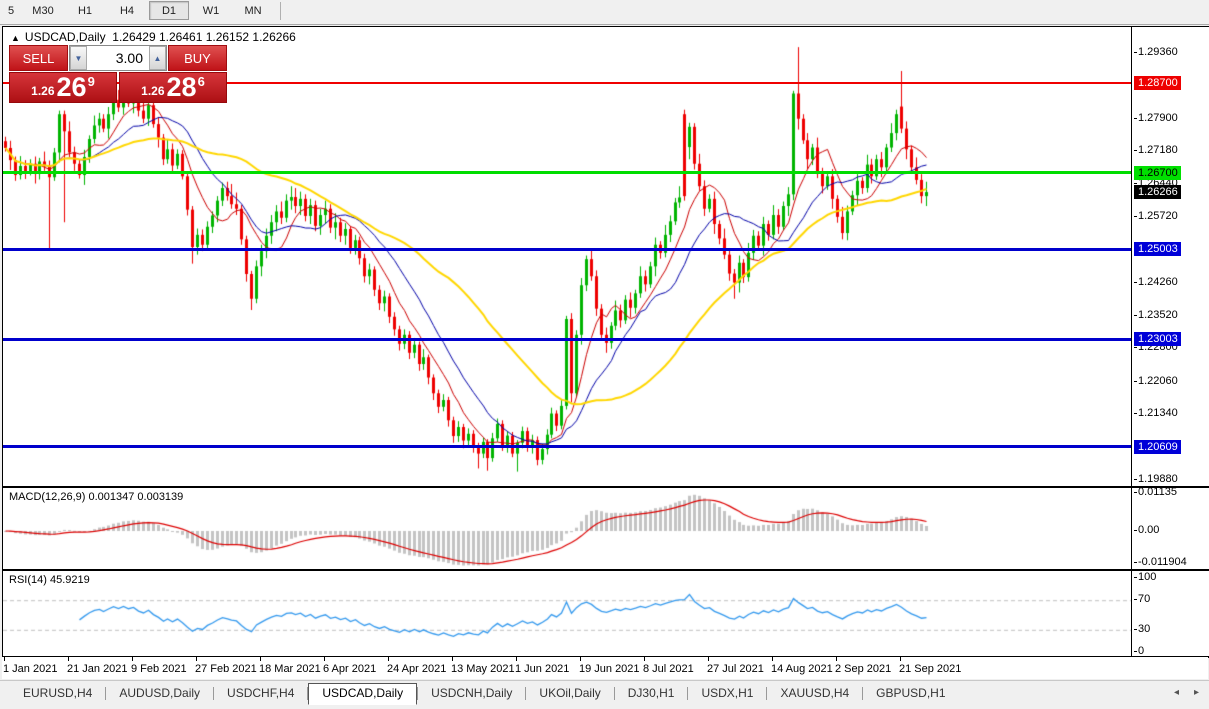 This screenshot has height=709, width=1209. Describe the element at coordinates (57, 693) in the screenshot. I see `chart-tab-eurusd: EURUSD,H4` at that location.